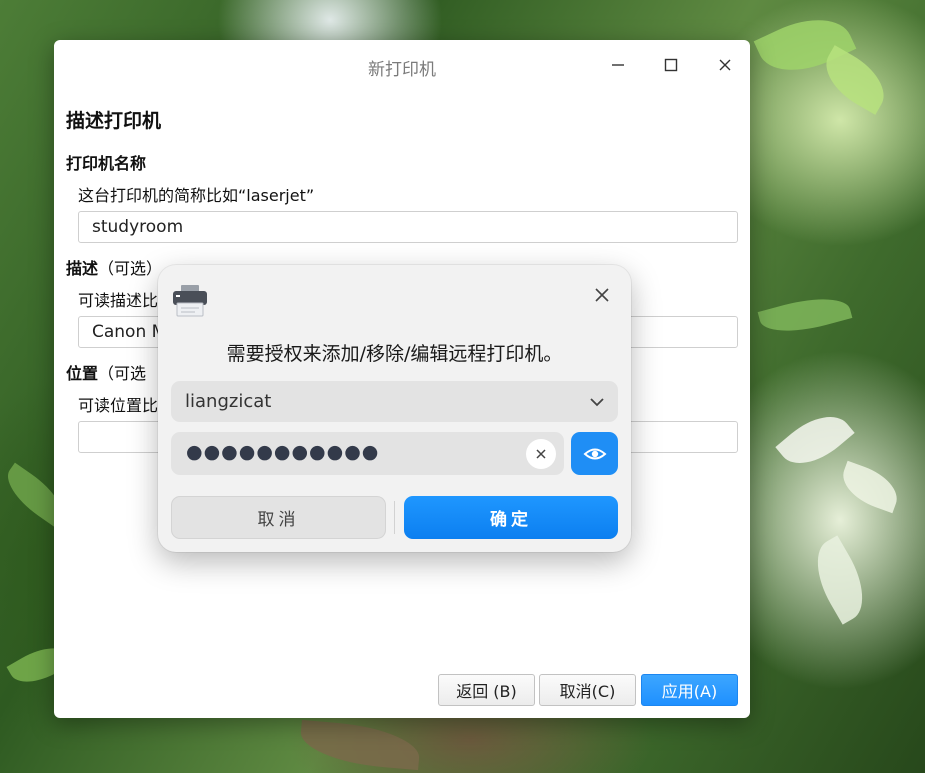 The image size is (925, 773). Describe the element at coordinates (511, 517) in the screenshot. I see `dialog-confirm-button: 确定` at that location.